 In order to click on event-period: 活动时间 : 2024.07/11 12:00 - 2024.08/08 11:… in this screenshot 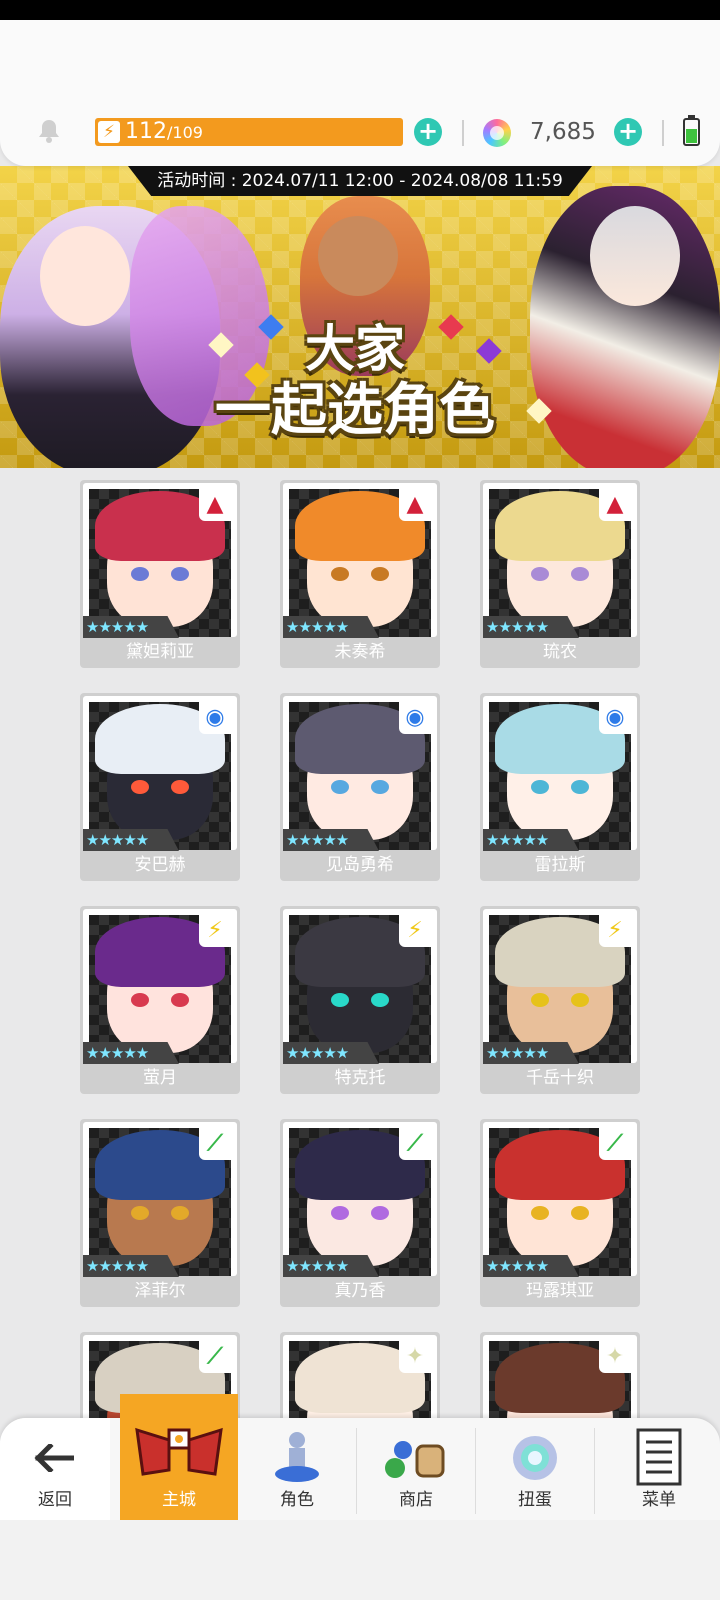, I will do `click(360, 181)`.